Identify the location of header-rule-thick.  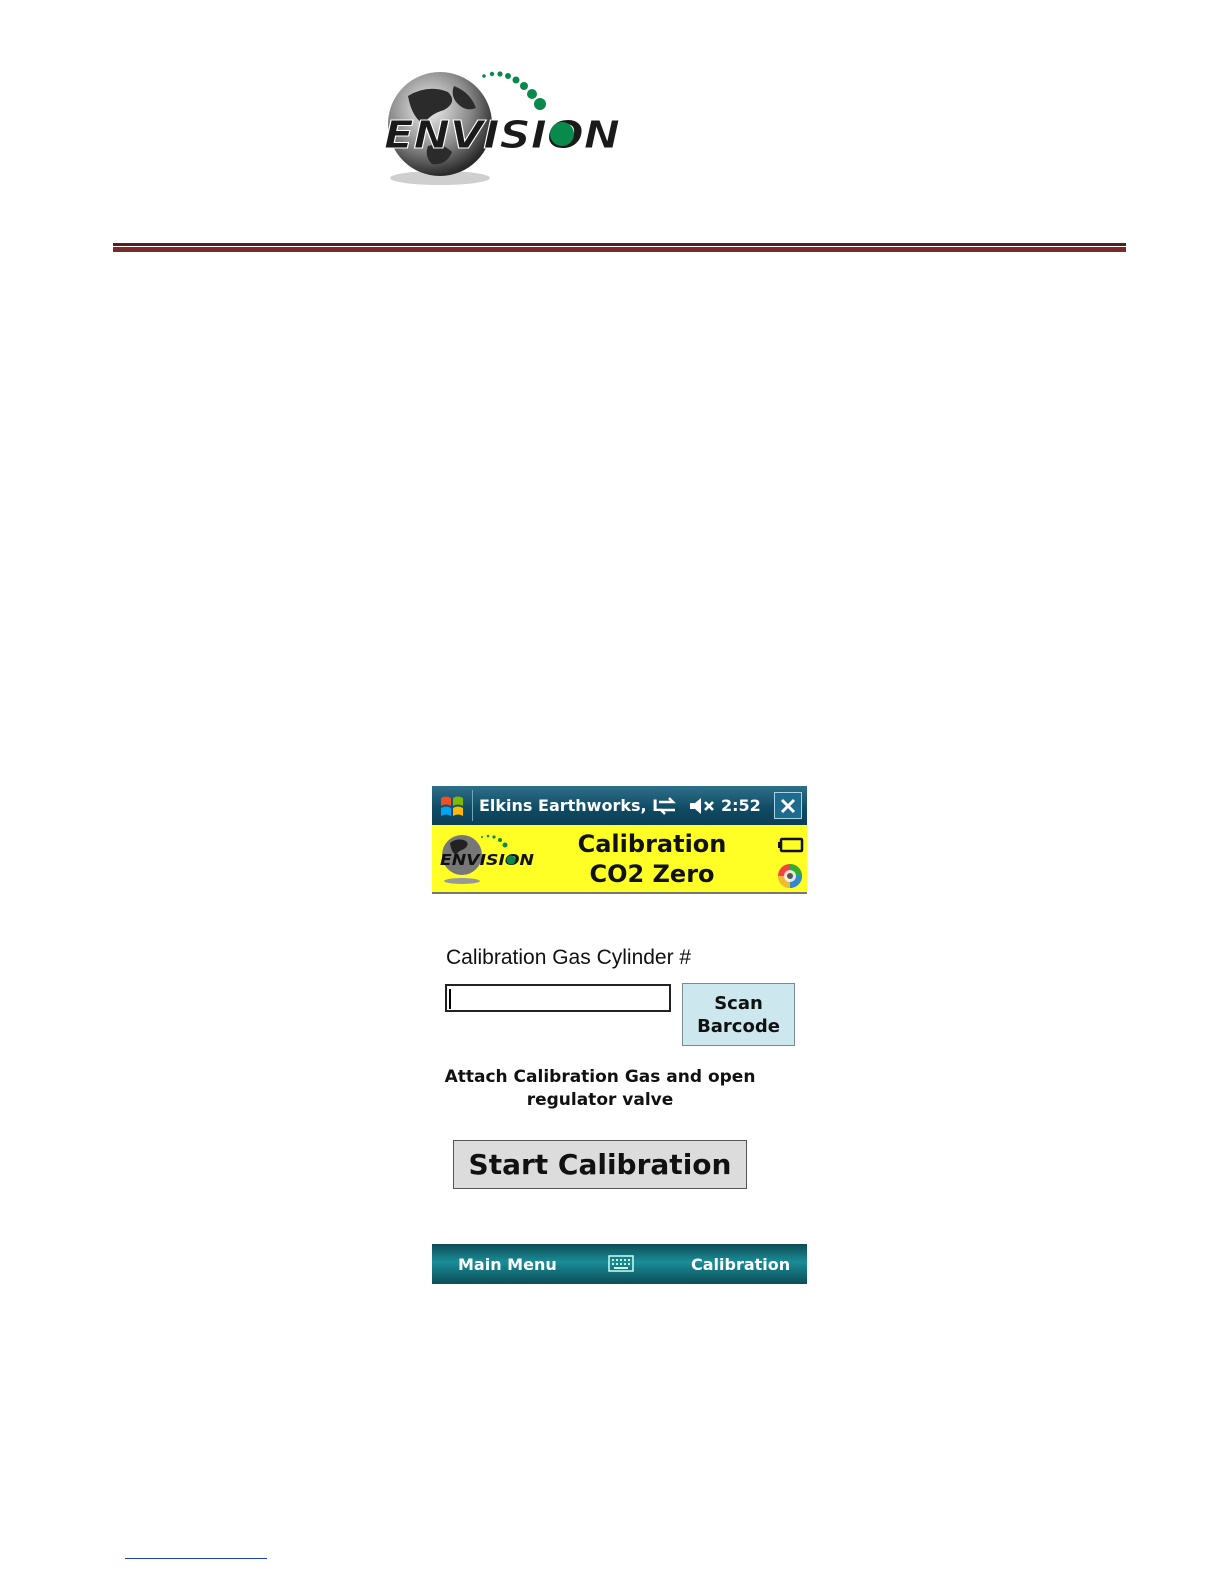
(619, 249).